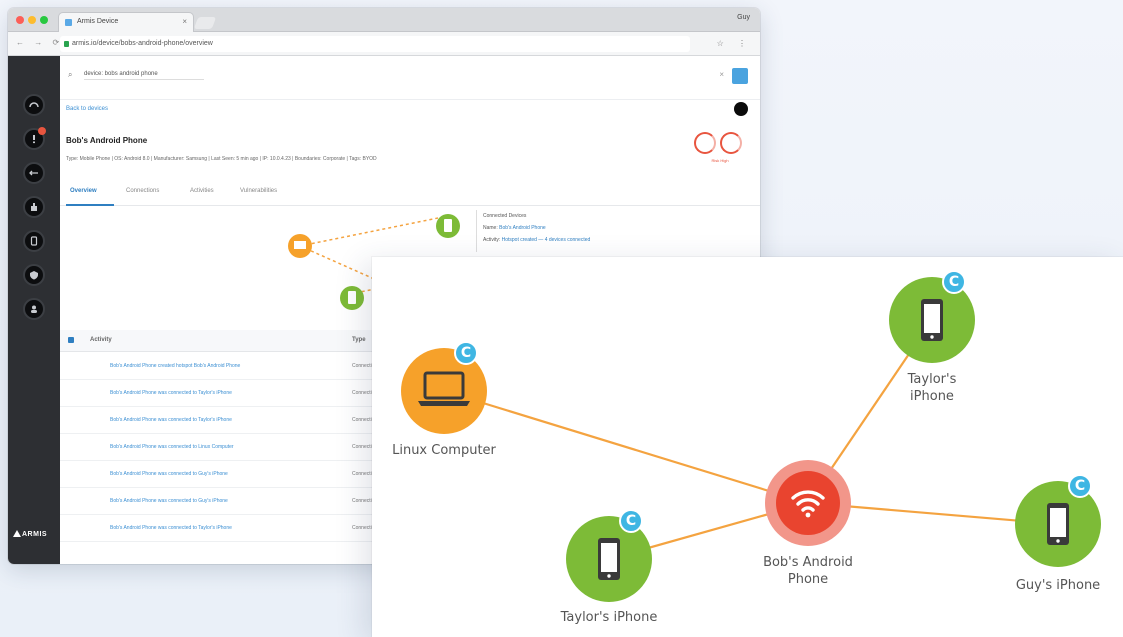  Describe the element at coordinates (721, 74) in the screenshot. I see `clear-search-icon: ×` at that location.